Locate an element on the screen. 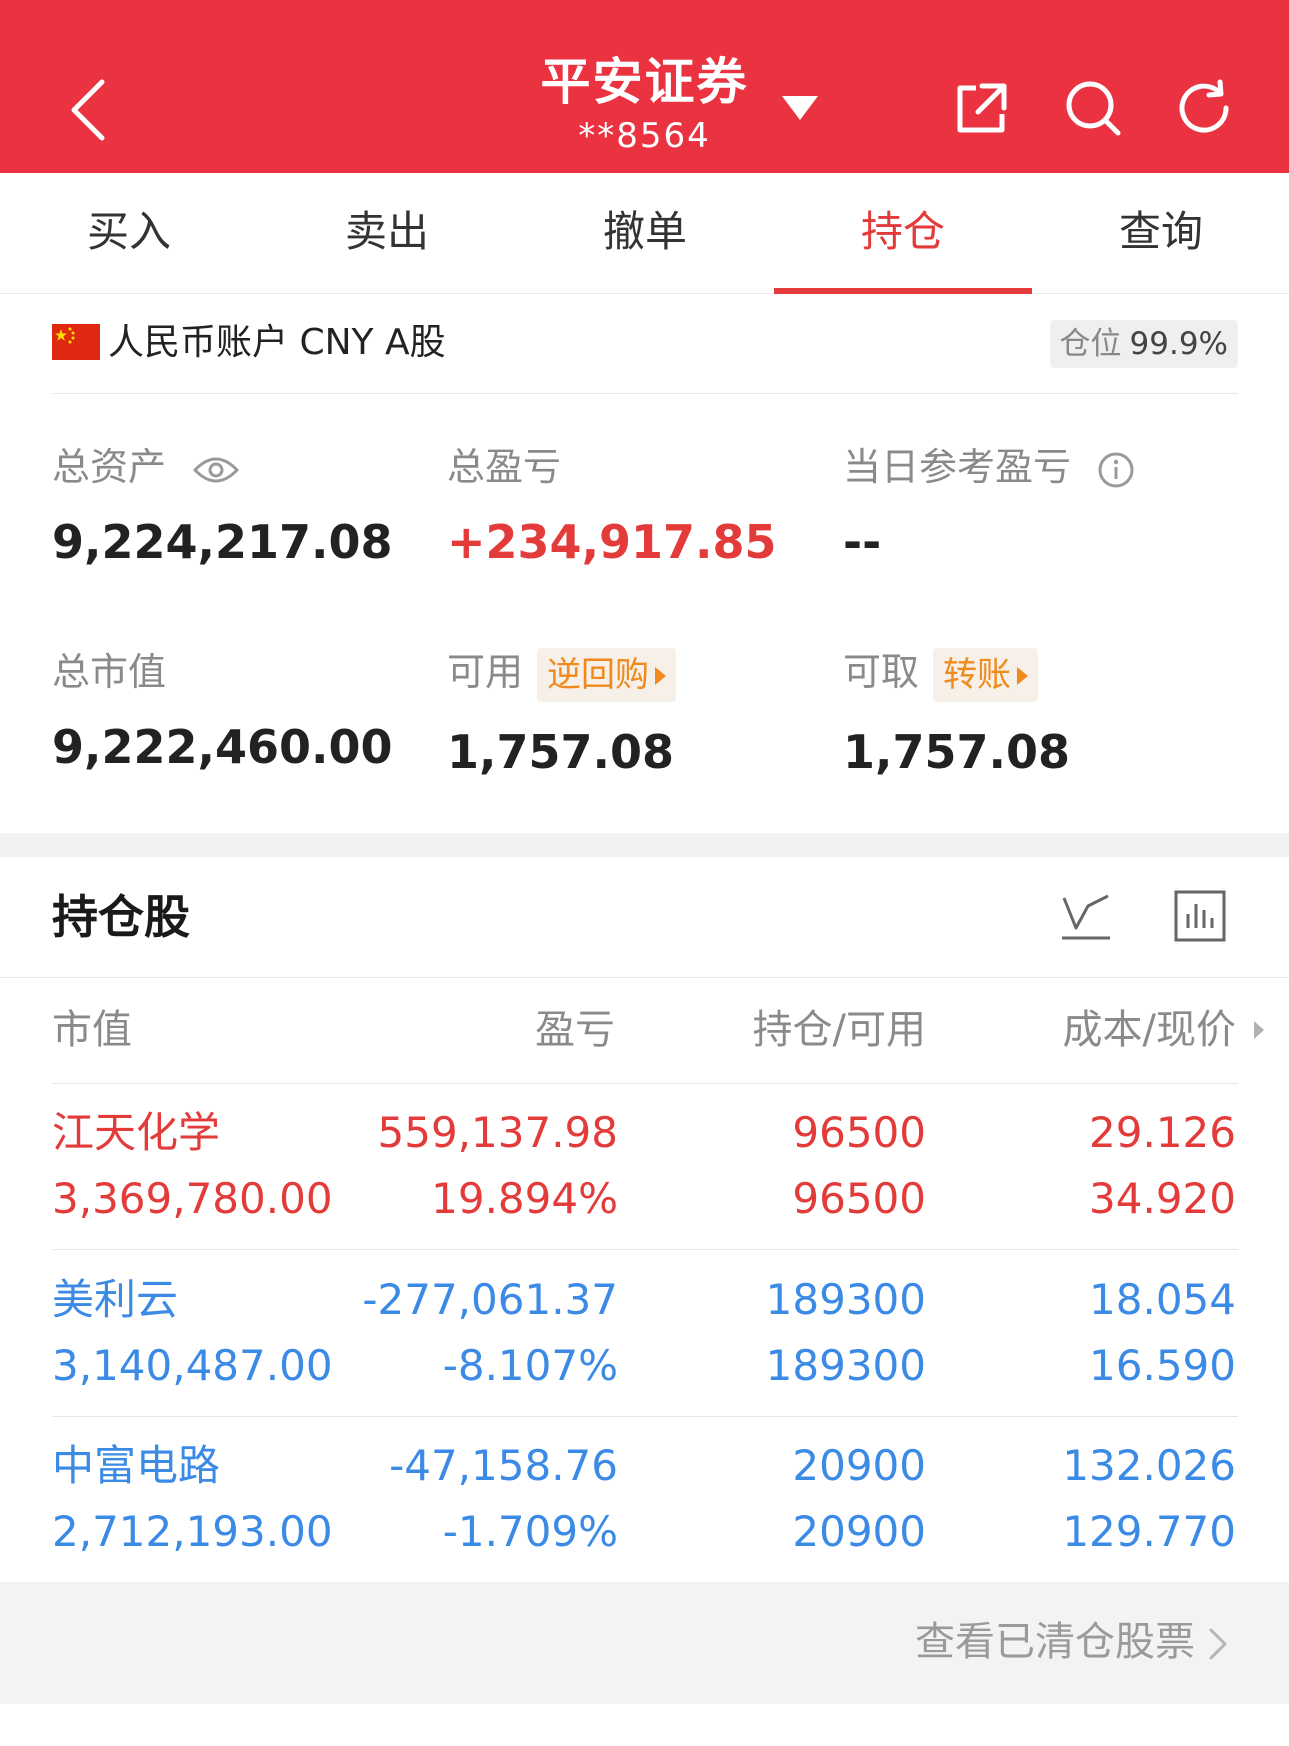  col-market-value: 市值 is located at coordinates (92, 1030).